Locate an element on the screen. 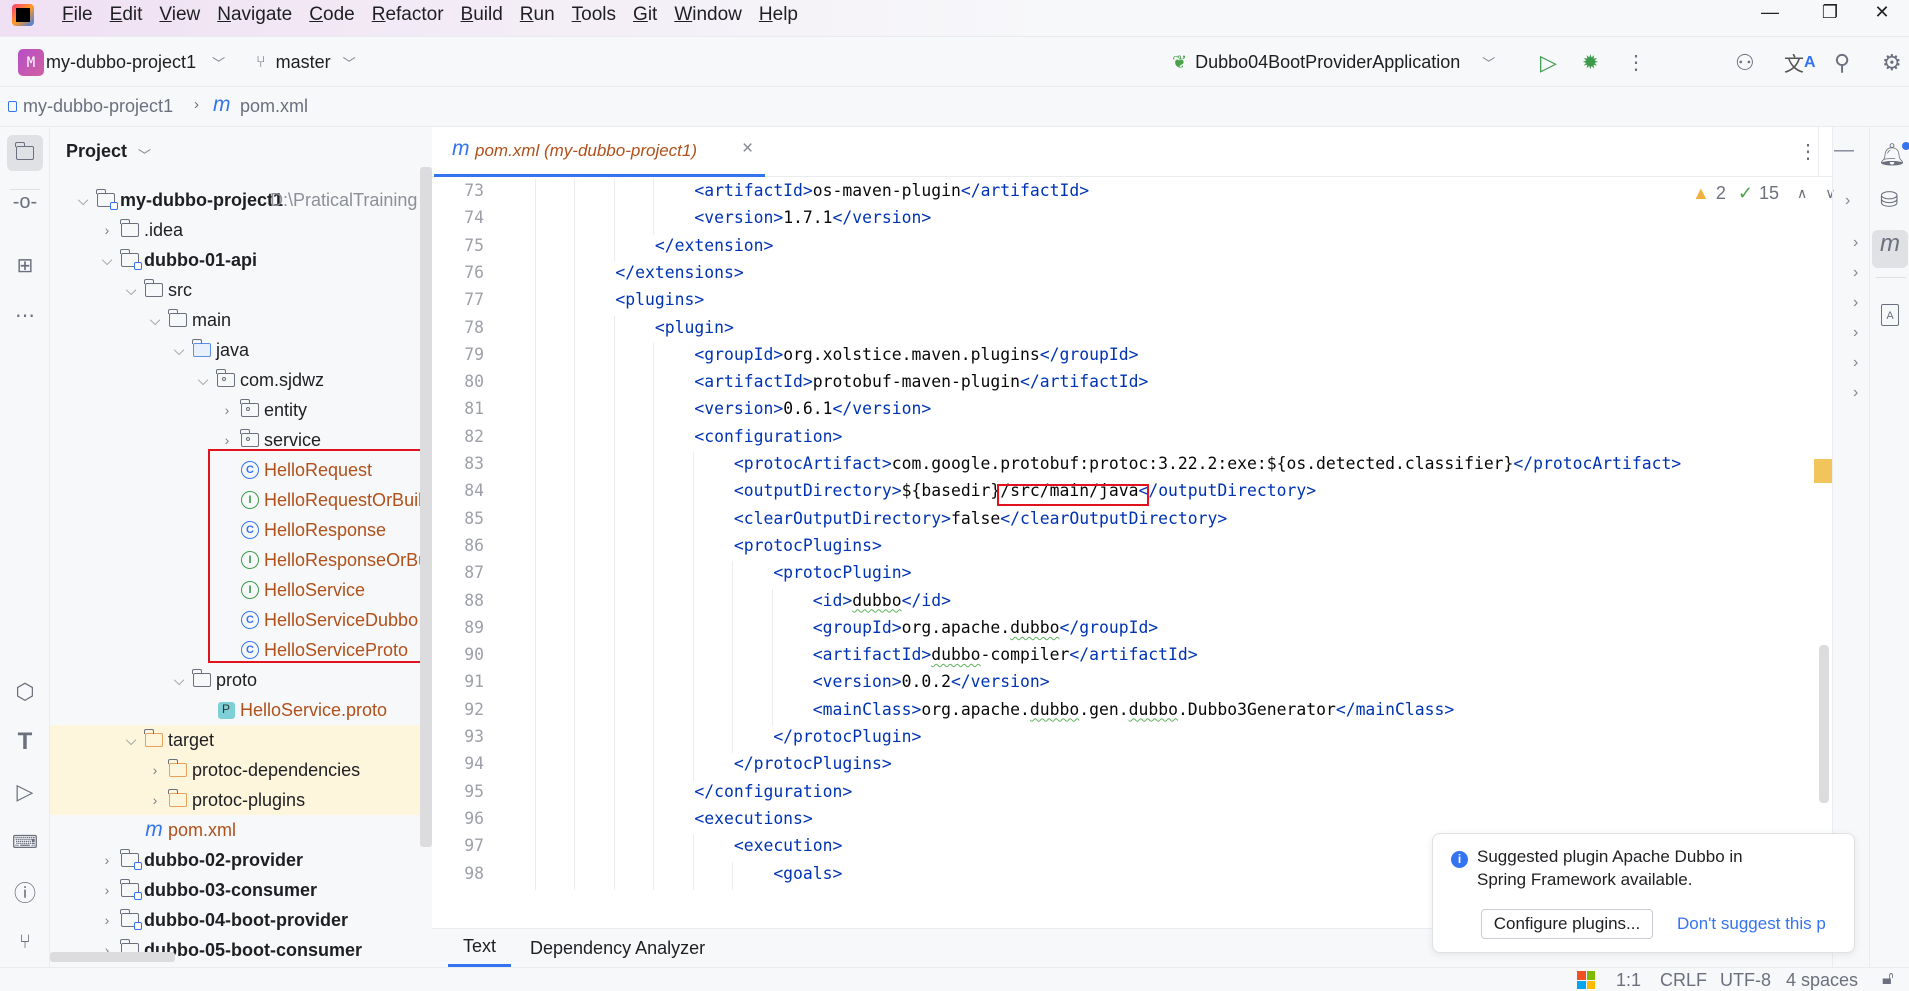  debug-icon: ✹ is located at coordinates (1590, 62).